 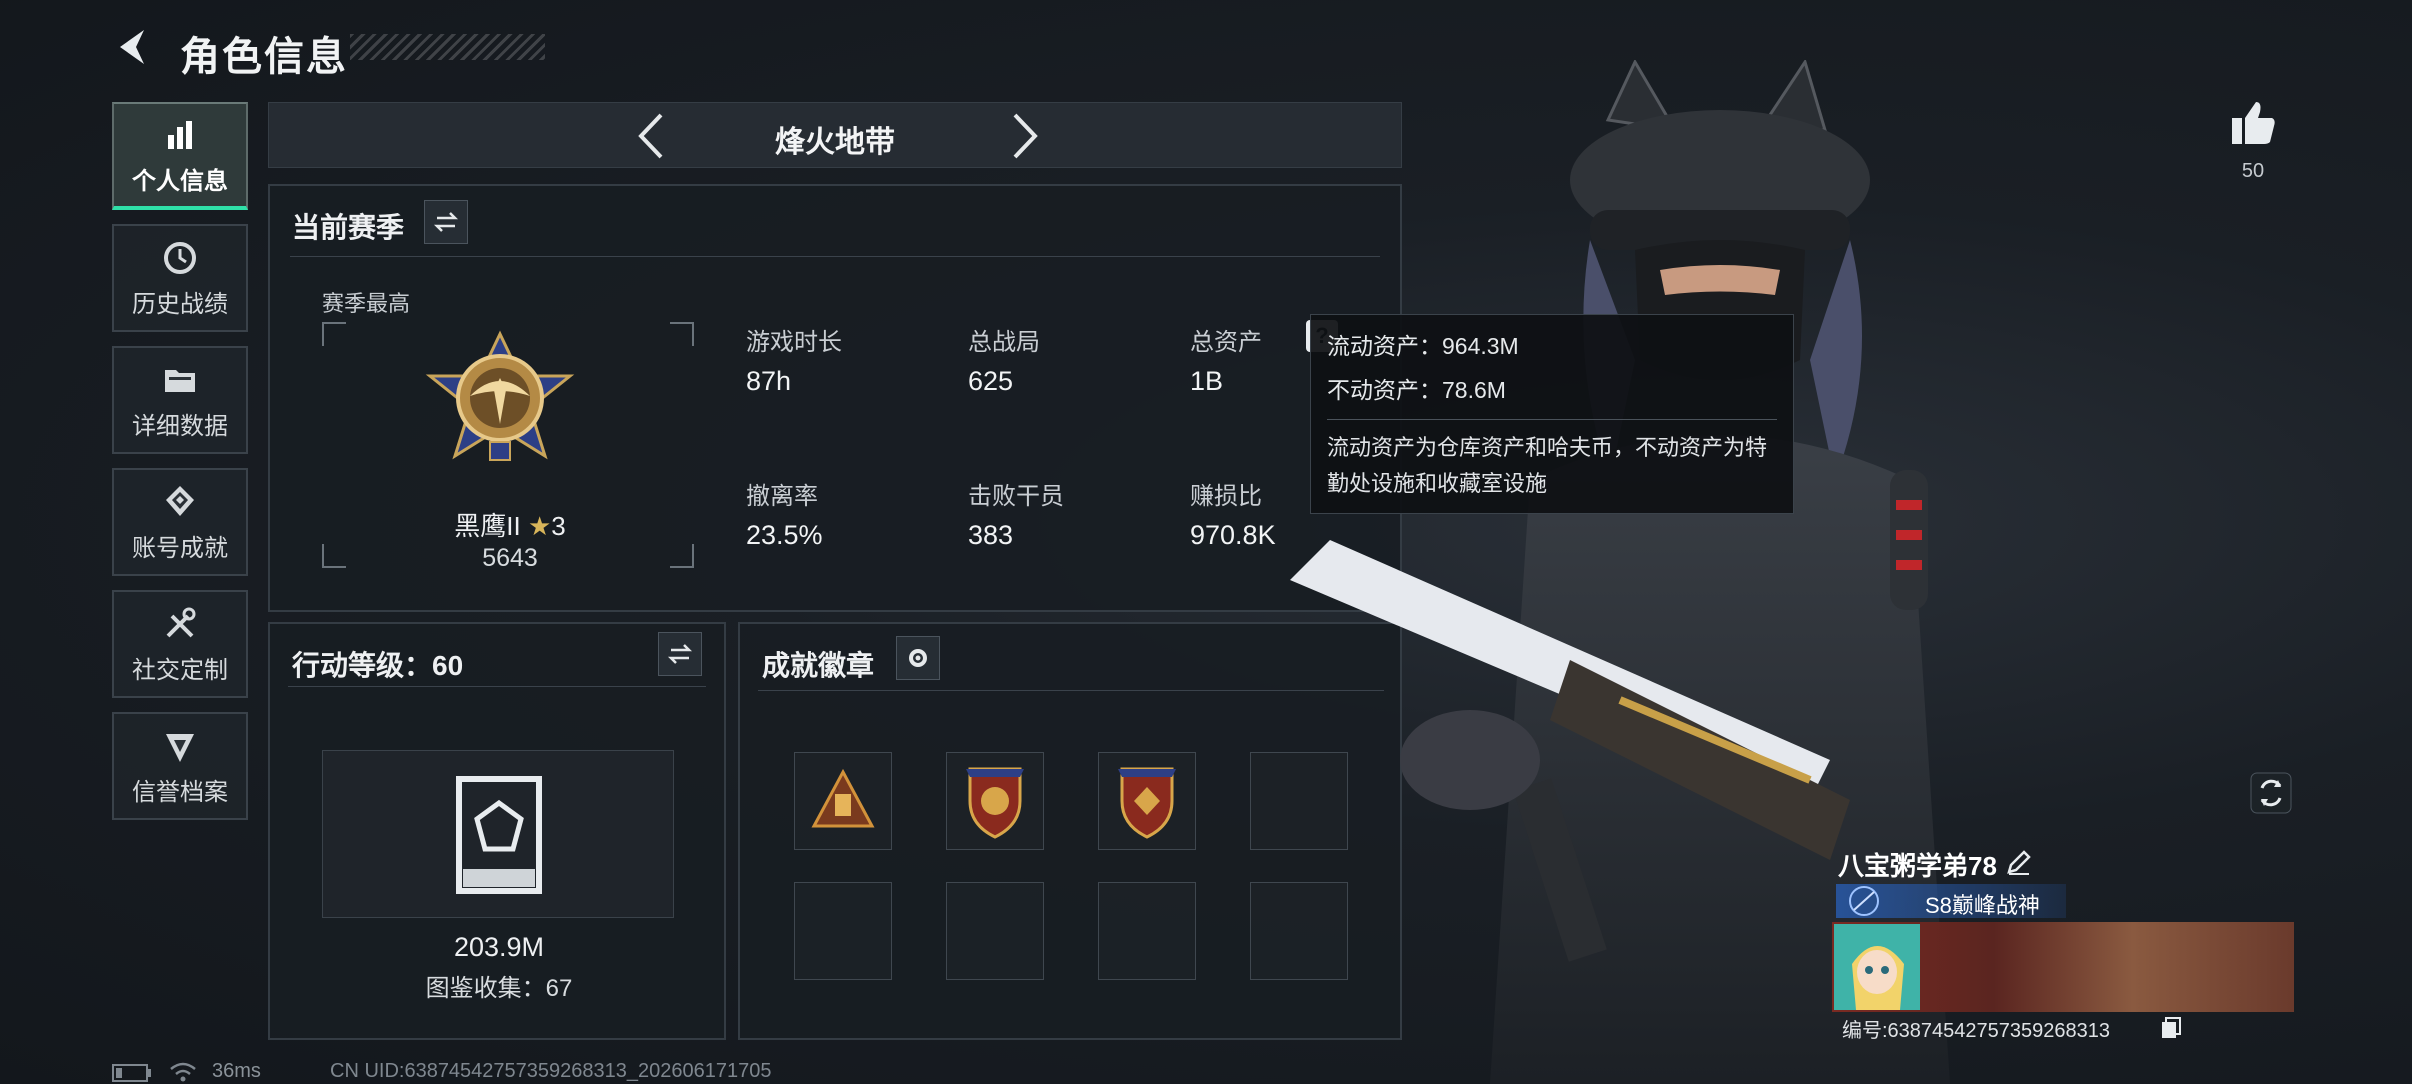 What do you see at coordinates (180, 304) in the screenshot?
I see `nav-label: 历史战绩` at bounding box center [180, 304].